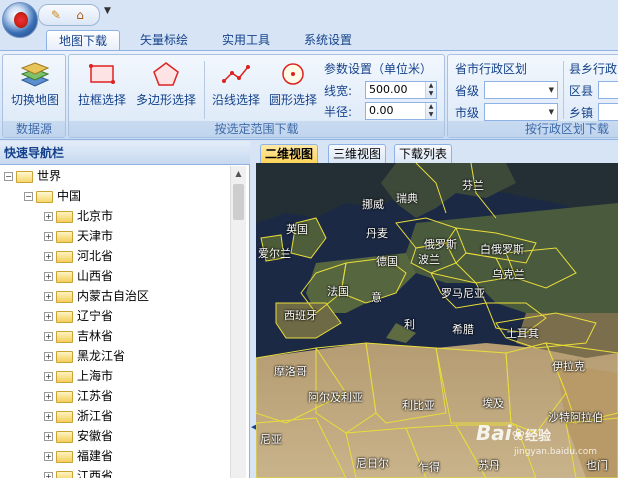  Describe the element at coordinates (493, 403) in the screenshot. I see `map-label: 埃及` at that location.